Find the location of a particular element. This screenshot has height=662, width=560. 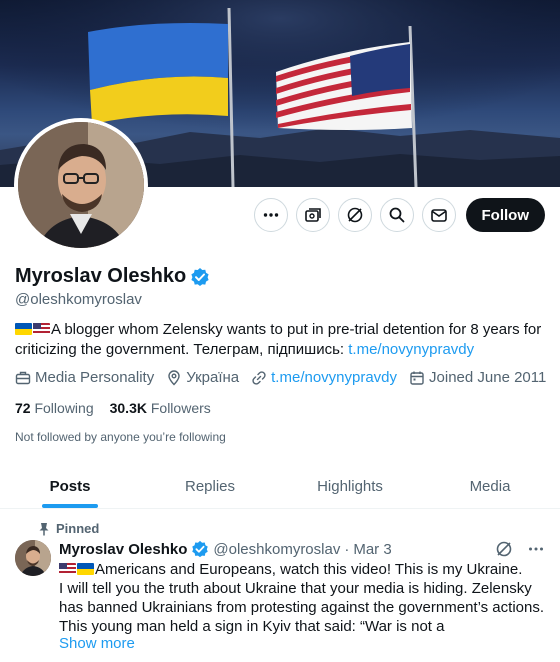

subscribe-icon is located at coordinates (312, 215).